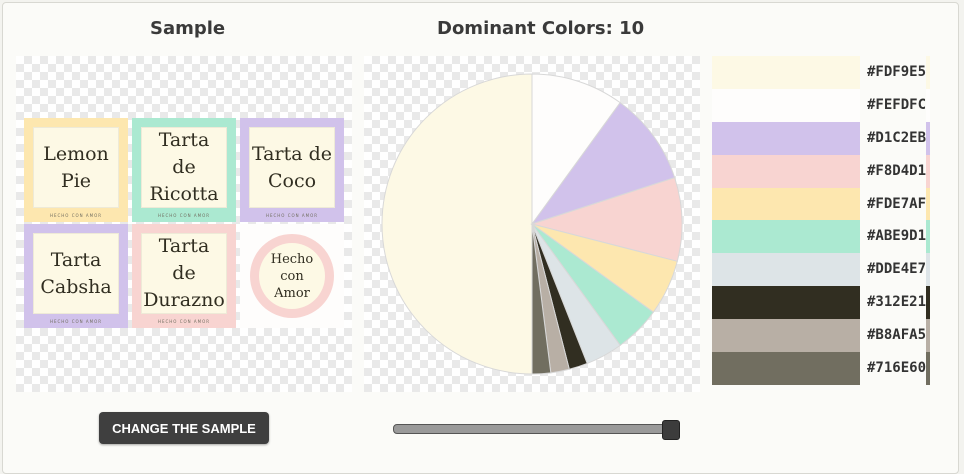 Image resolution: width=964 pixels, height=474 pixels. Describe the element at coordinates (894, 171) in the screenshot. I see `color-hex-label: #F8D4D1` at that location.